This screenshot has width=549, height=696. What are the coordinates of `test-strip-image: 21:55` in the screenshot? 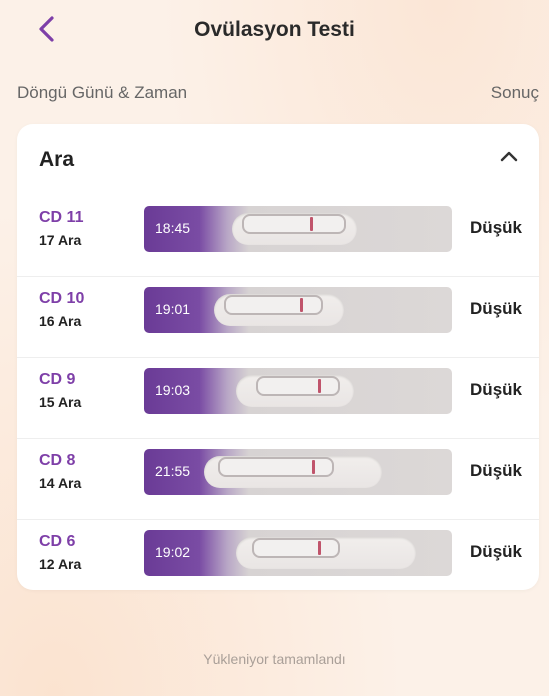 It's located at (298, 472).